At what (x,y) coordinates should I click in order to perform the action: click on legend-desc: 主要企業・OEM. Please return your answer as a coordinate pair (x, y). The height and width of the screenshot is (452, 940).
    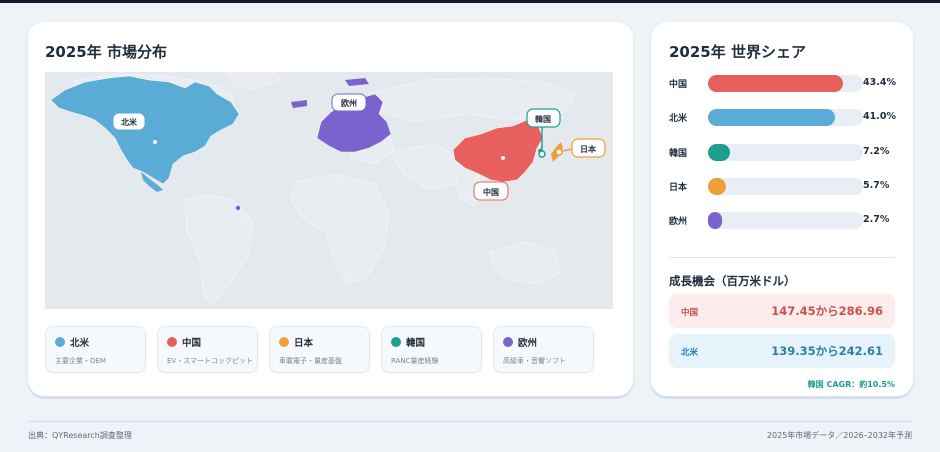
    Looking at the image, I should click on (80, 361).